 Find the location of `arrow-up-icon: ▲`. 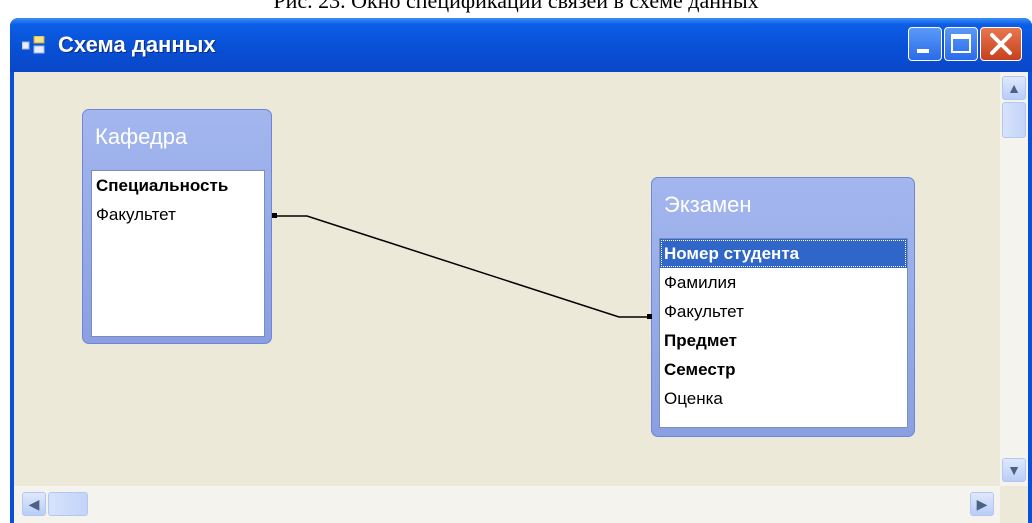

arrow-up-icon: ▲ is located at coordinates (1014, 88).